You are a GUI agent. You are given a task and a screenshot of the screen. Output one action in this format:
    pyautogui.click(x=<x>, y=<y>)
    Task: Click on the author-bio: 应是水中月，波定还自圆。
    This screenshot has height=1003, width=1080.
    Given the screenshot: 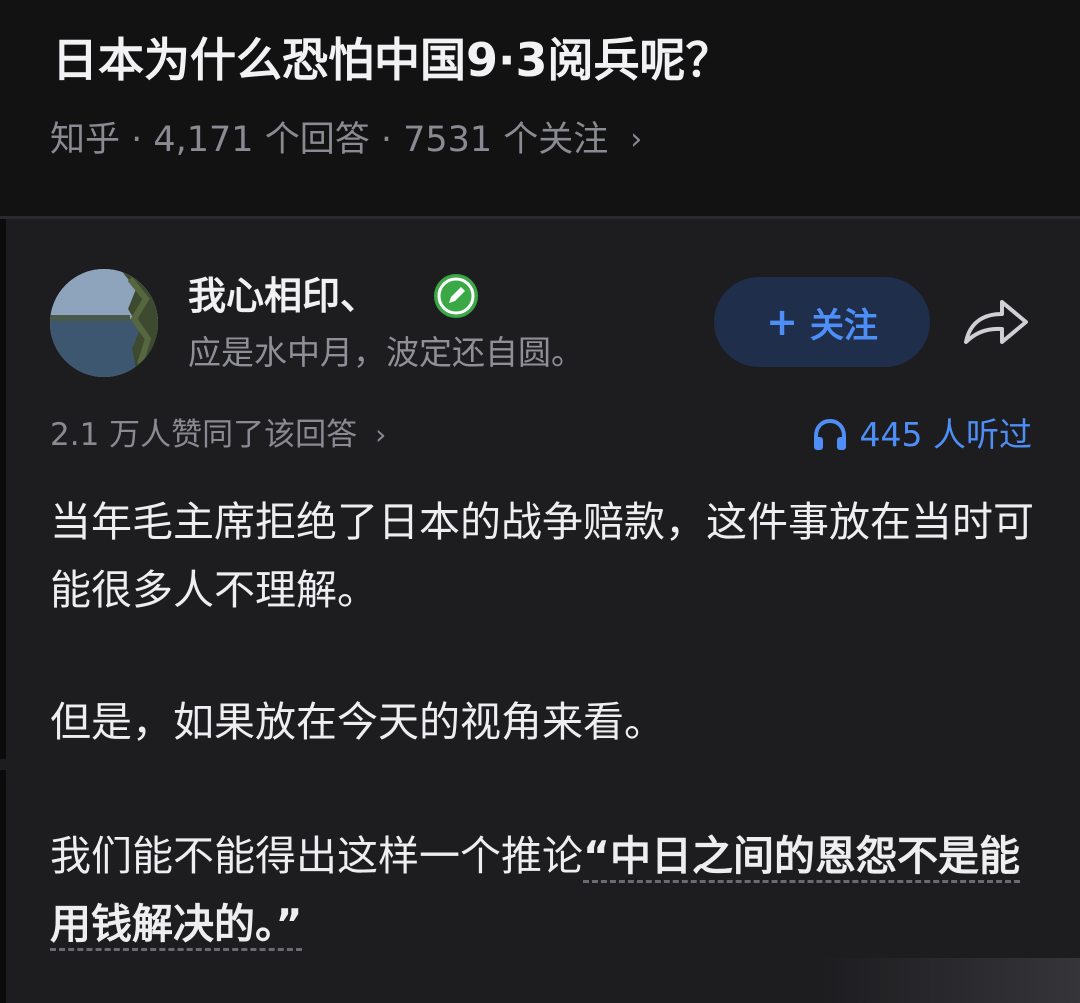 What is the action you would take?
    pyautogui.click(x=386, y=352)
    